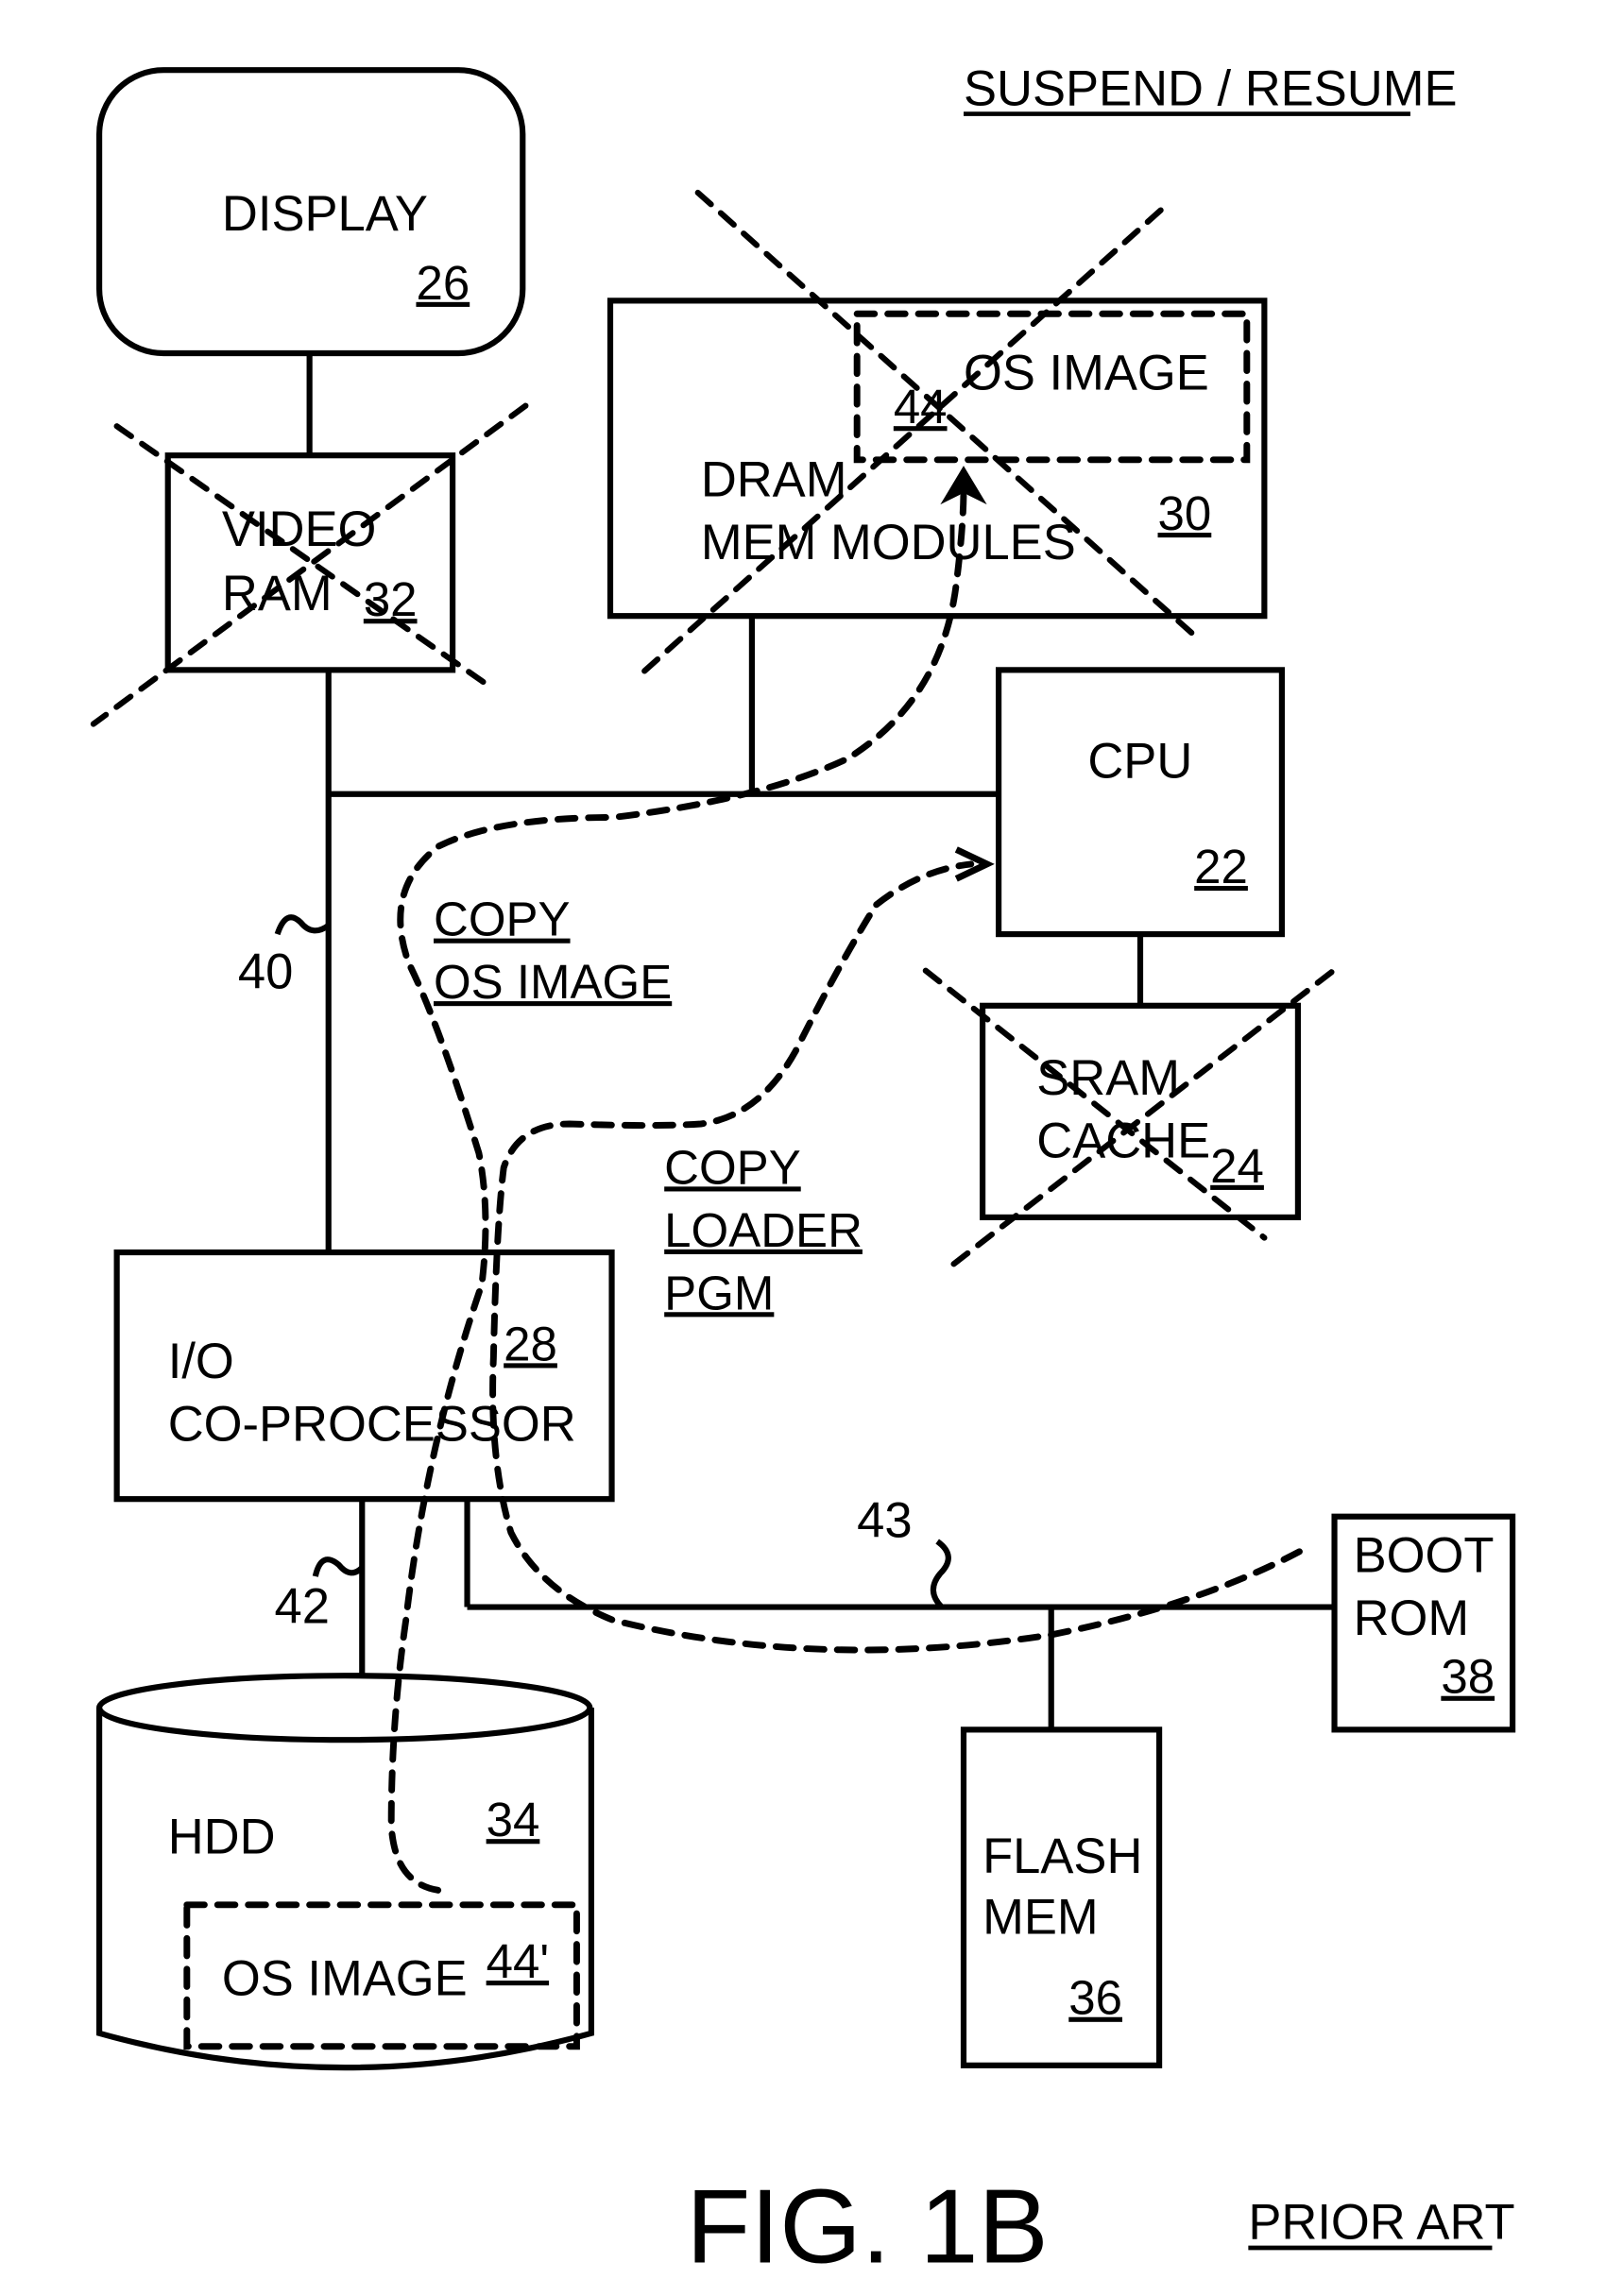 Image resolution: width=1606 pixels, height=2296 pixels. What do you see at coordinates (265, 972) in the screenshot?
I see `main-bus-ref: 40` at bounding box center [265, 972].